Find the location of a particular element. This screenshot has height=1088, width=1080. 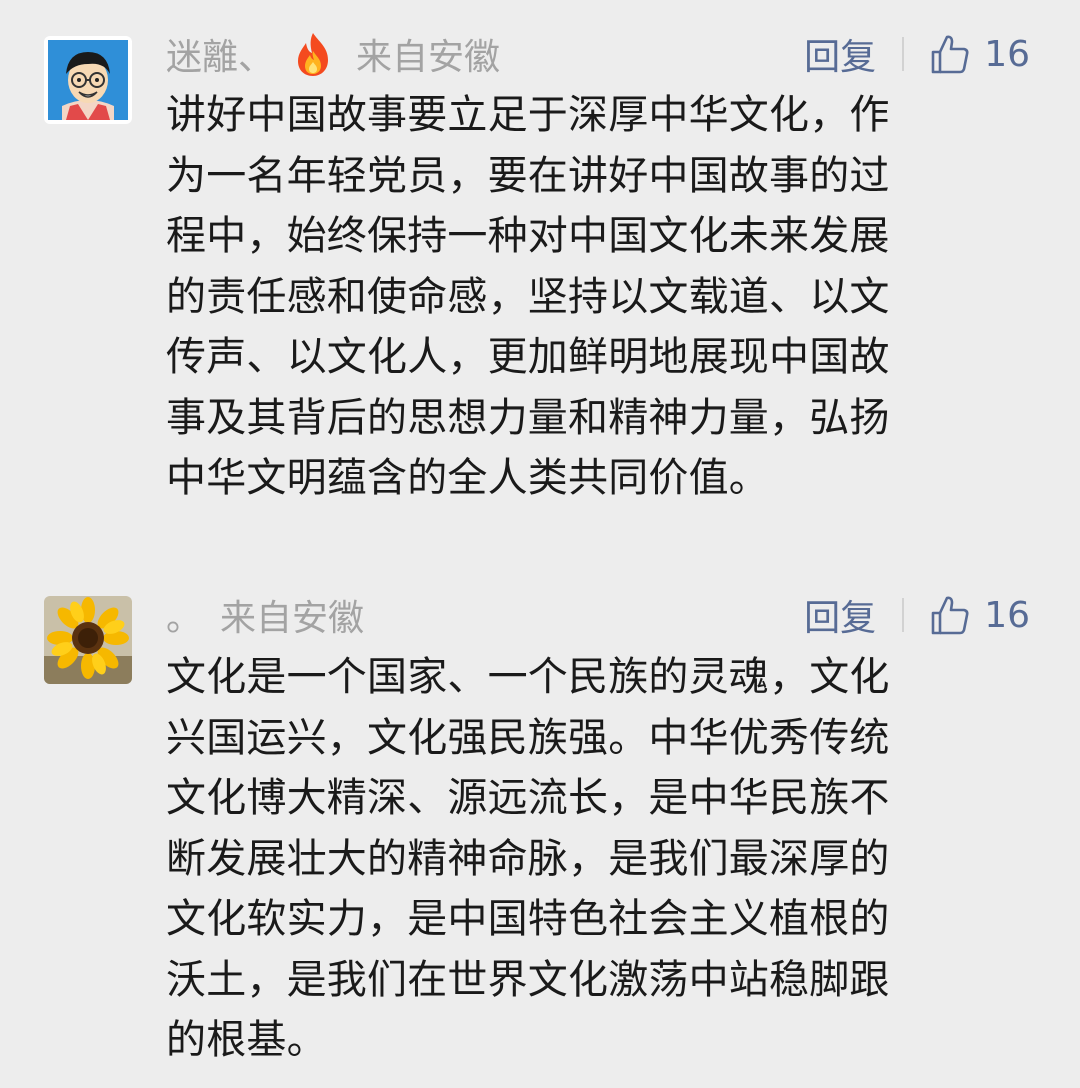

comment-header: 迷離、 来自安徽 is located at coordinates (333, 54).